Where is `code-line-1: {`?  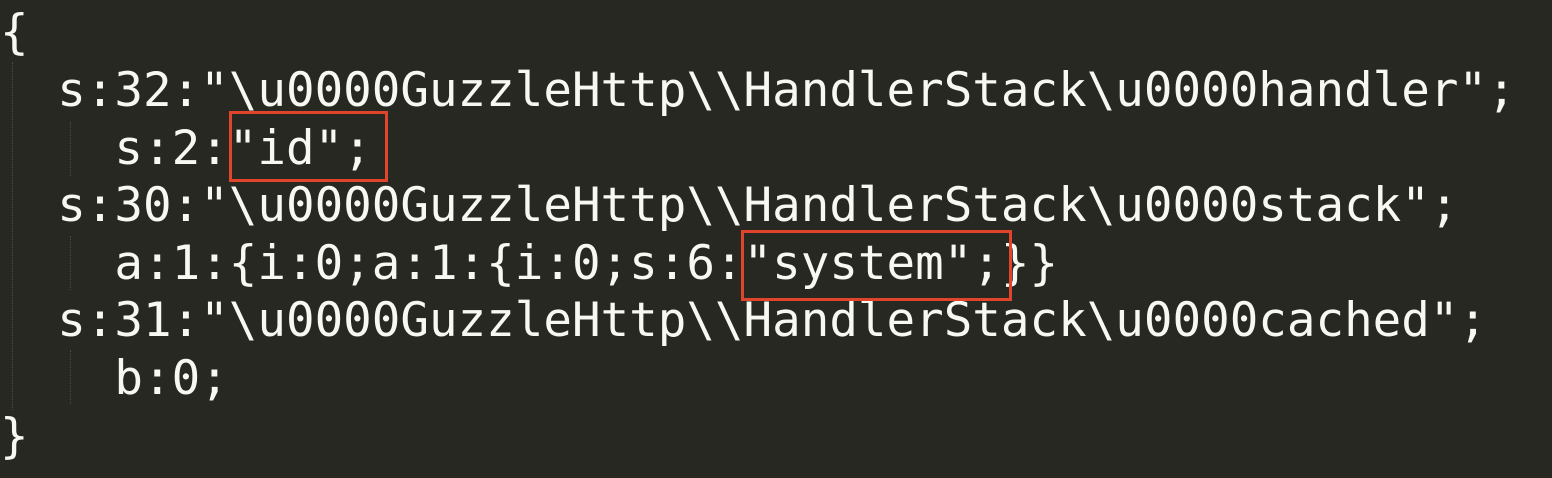 code-line-1: { is located at coordinates (14, 32).